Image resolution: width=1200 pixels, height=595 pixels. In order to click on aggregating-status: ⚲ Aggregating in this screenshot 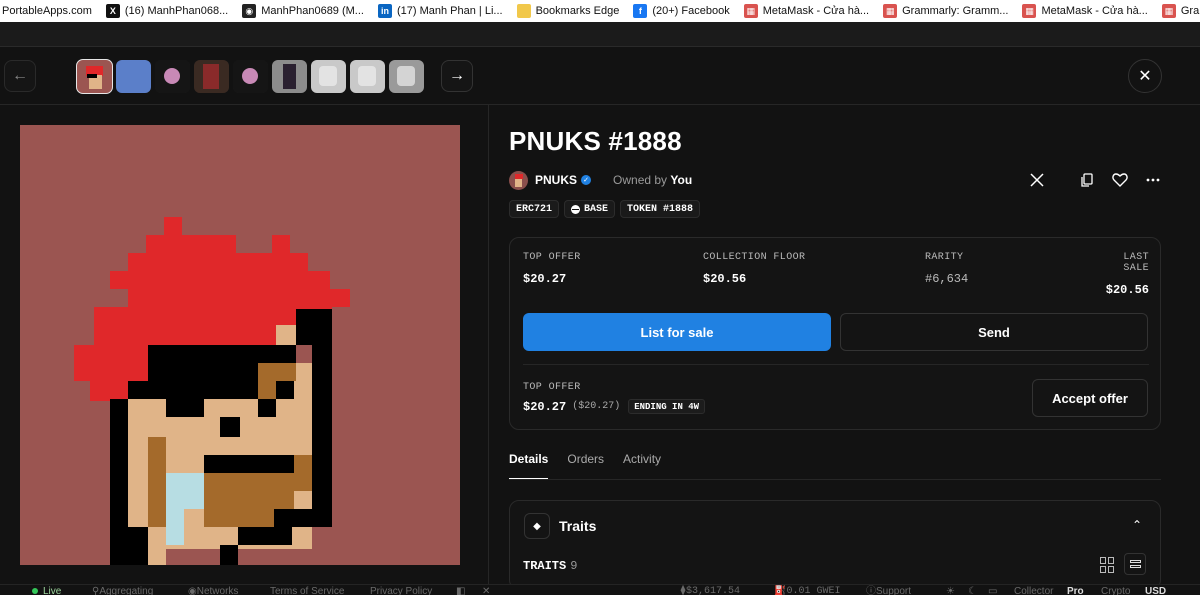, I will do `click(122, 590)`.